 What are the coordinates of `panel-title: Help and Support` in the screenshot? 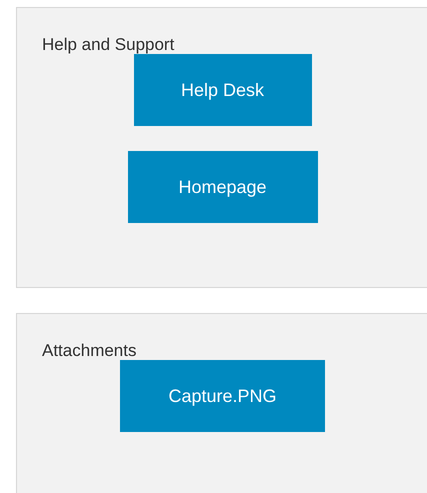 It's located at (108, 45).